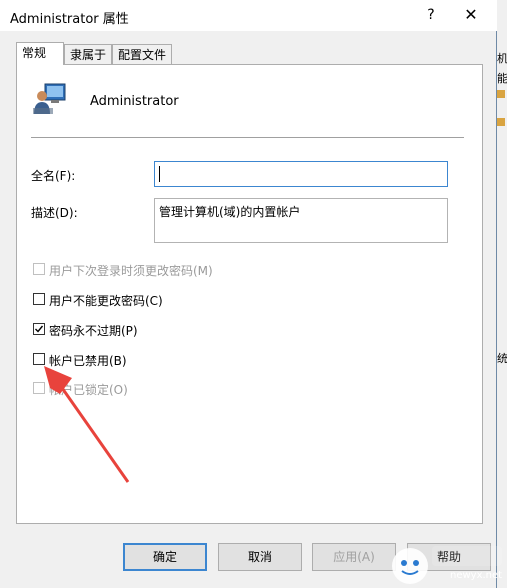 The image size is (507, 588). Describe the element at coordinates (159, 174) in the screenshot. I see `text-caret` at that location.